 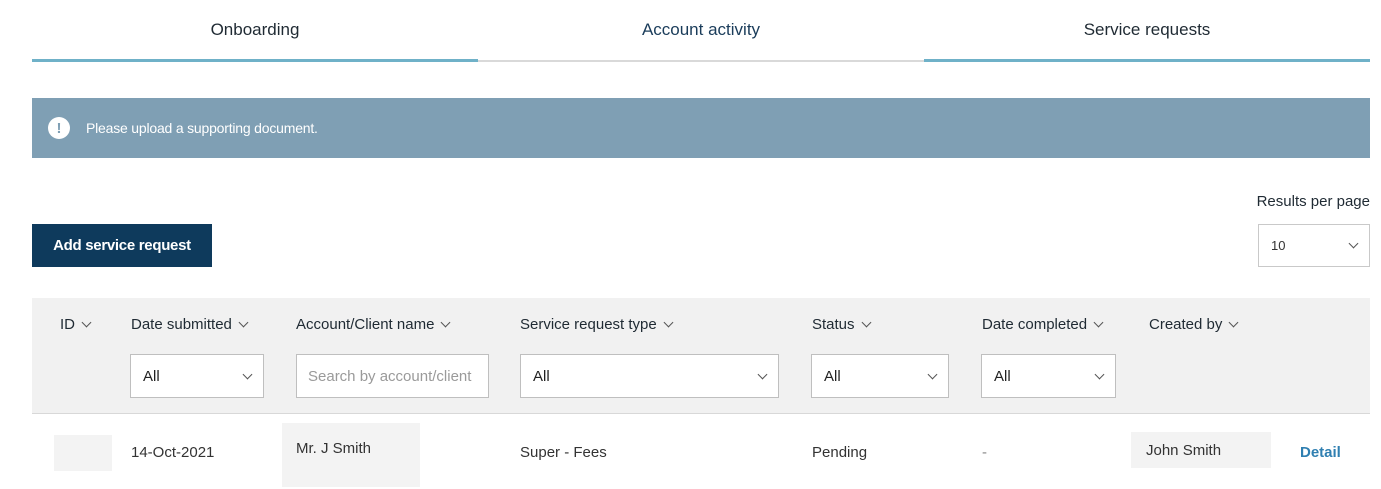 I want to click on date-completed-filter: All, so click(x=1048, y=376).